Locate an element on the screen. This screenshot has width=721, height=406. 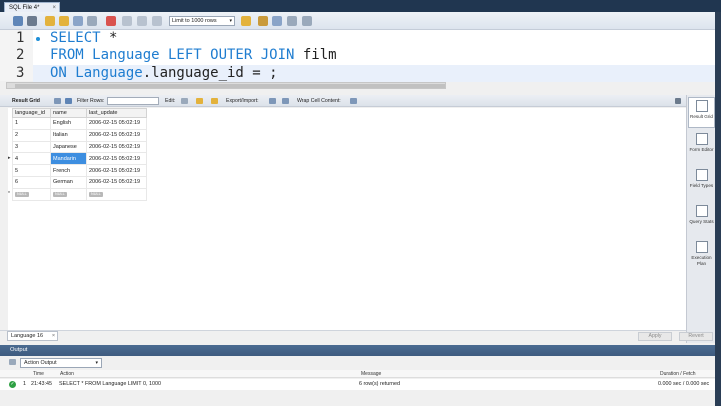
editor-horizontal-scrollbar is located at coordinates (226, 85).